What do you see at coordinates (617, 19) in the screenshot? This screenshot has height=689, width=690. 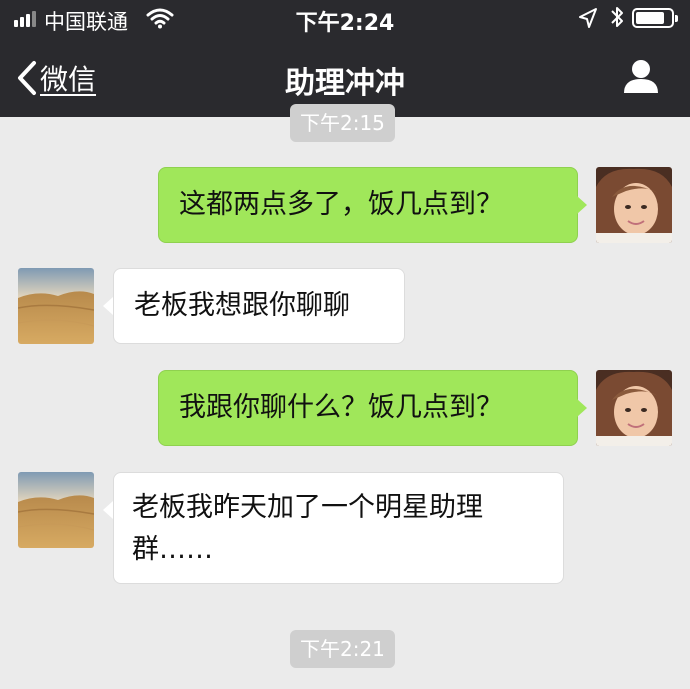 I see `bluetooth-icon` at bounding box center [617, 19].